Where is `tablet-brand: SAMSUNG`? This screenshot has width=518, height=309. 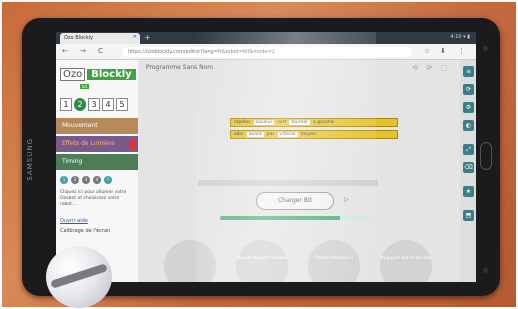 tablet-brand: SAMSUNG is located at coordinates (30, 159).